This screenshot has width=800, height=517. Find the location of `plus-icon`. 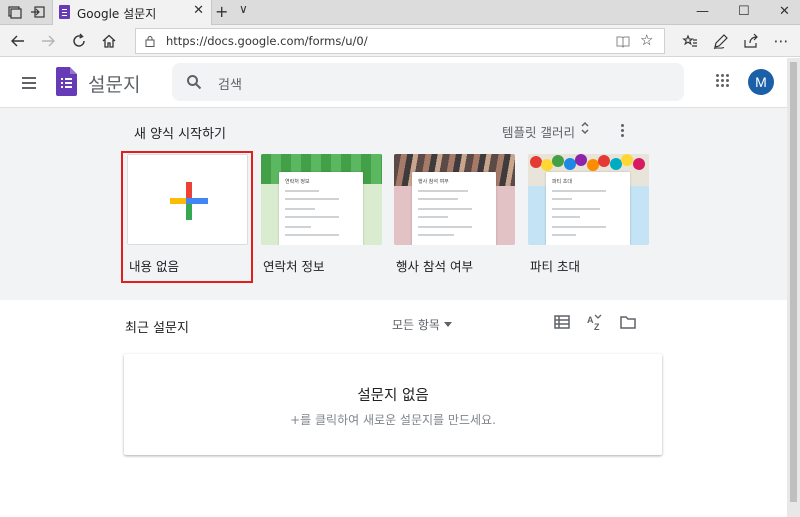

plus-icon is located at coordinates (189, 201).